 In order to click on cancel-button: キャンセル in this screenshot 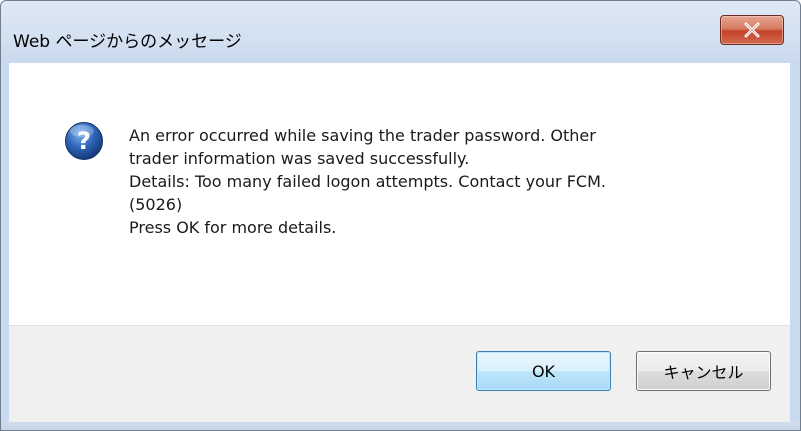, I will do `click(703, 371)`.